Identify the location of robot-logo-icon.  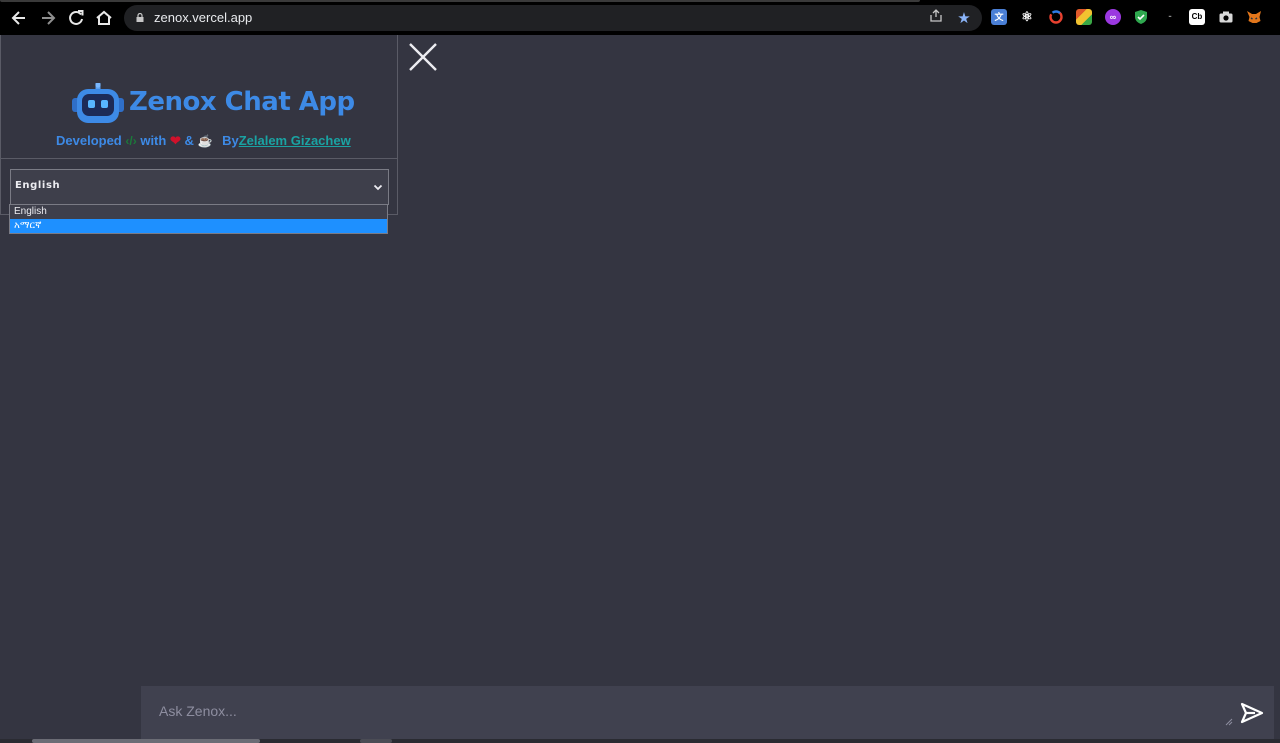
(98, 103).